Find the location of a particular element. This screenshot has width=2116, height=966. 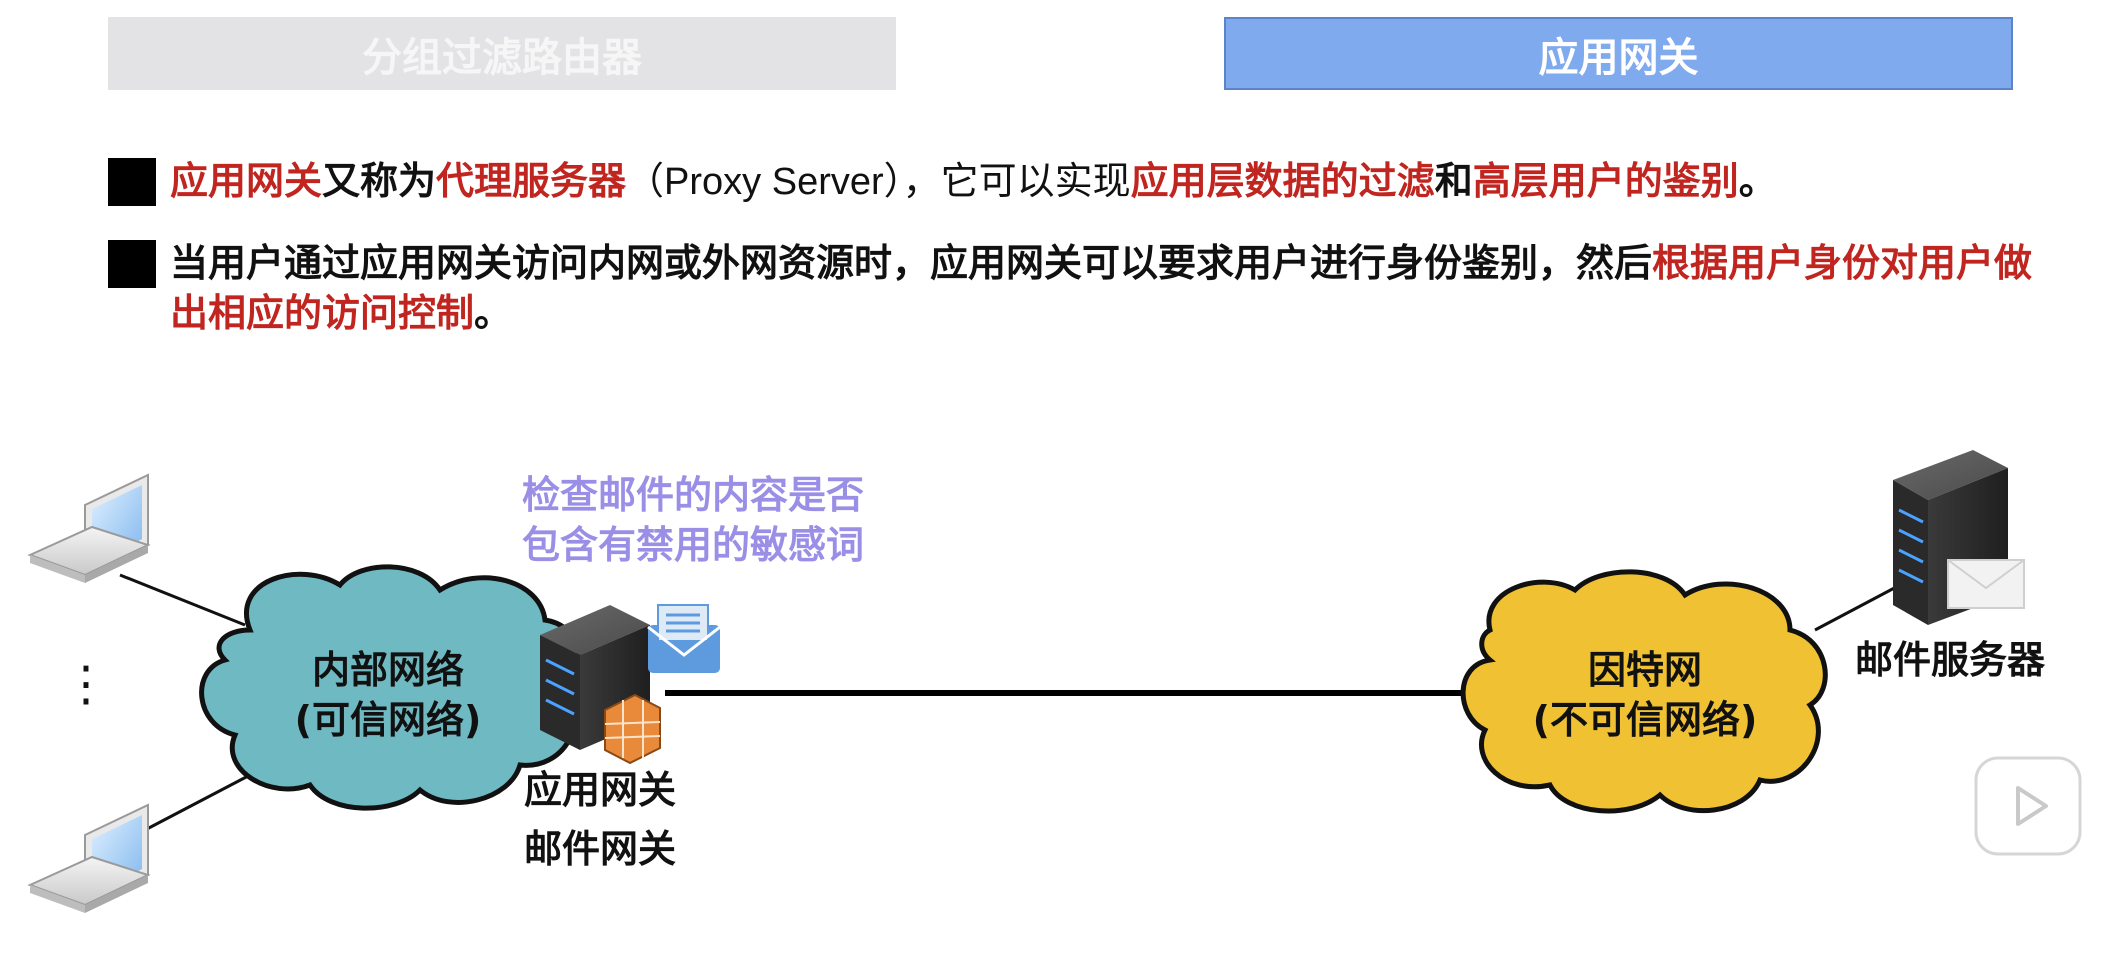

inner-network-label: 内部网络 is located at coordinates (388, 670).